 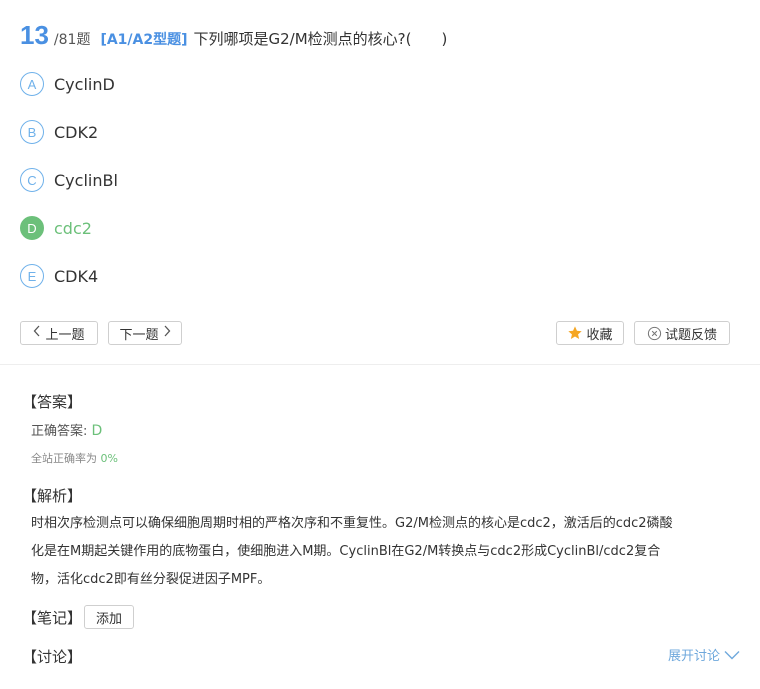 I want to click on expand-discussion-label: 展开讨论, so click(x=693, y=656).